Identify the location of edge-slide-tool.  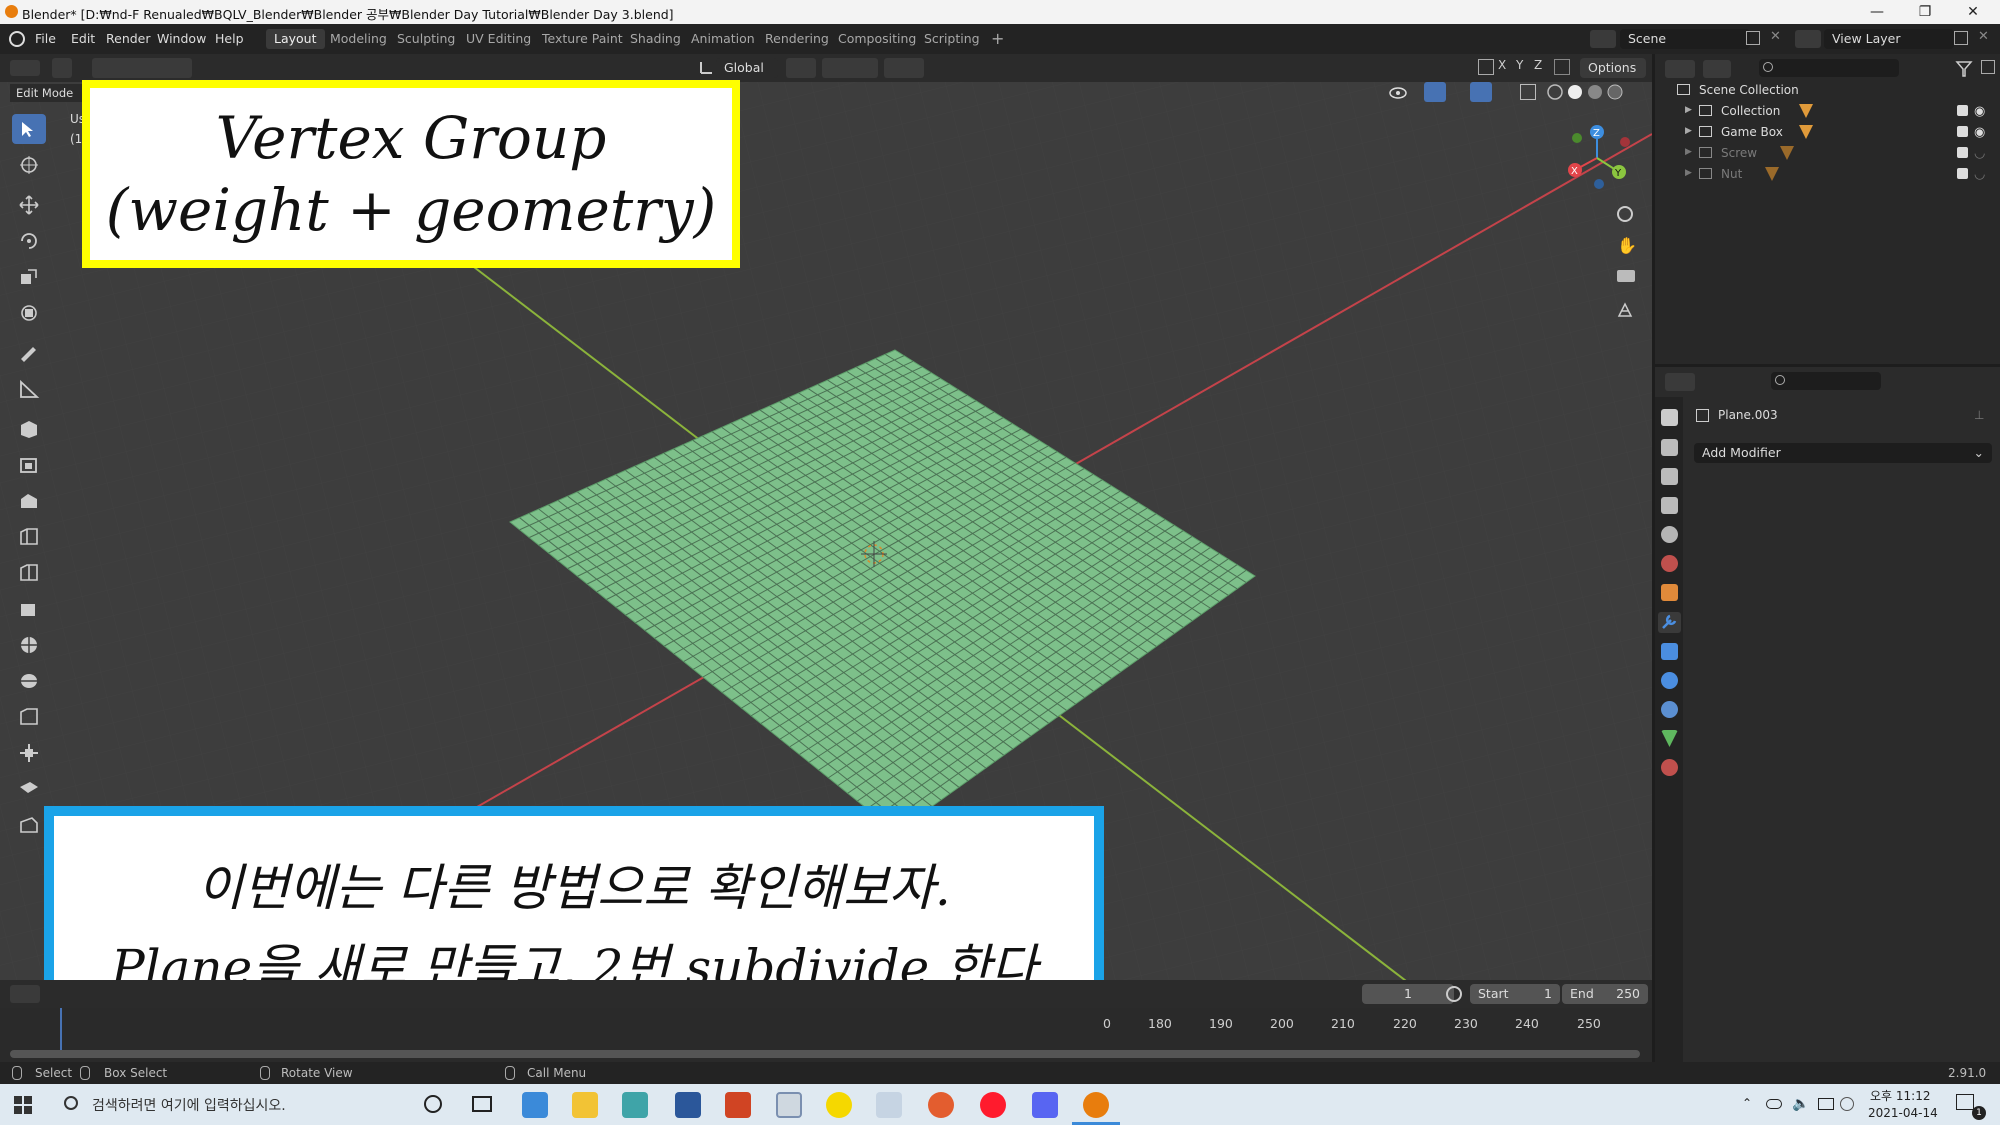
(29, 753).